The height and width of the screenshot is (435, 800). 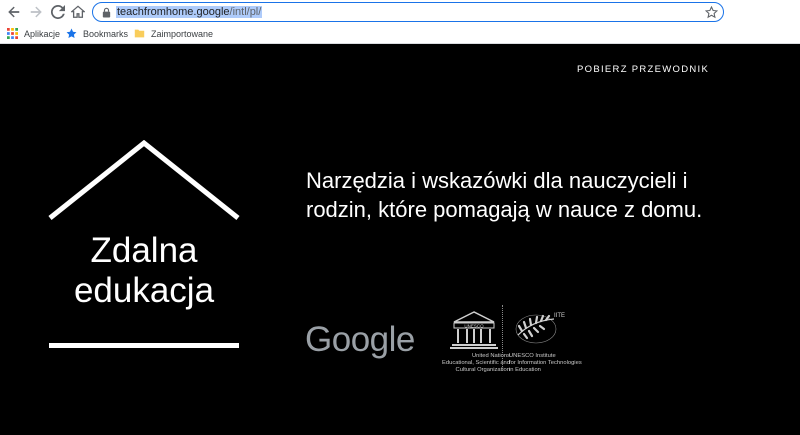 I want to click on reload-icon, so click(x=58, y=12).